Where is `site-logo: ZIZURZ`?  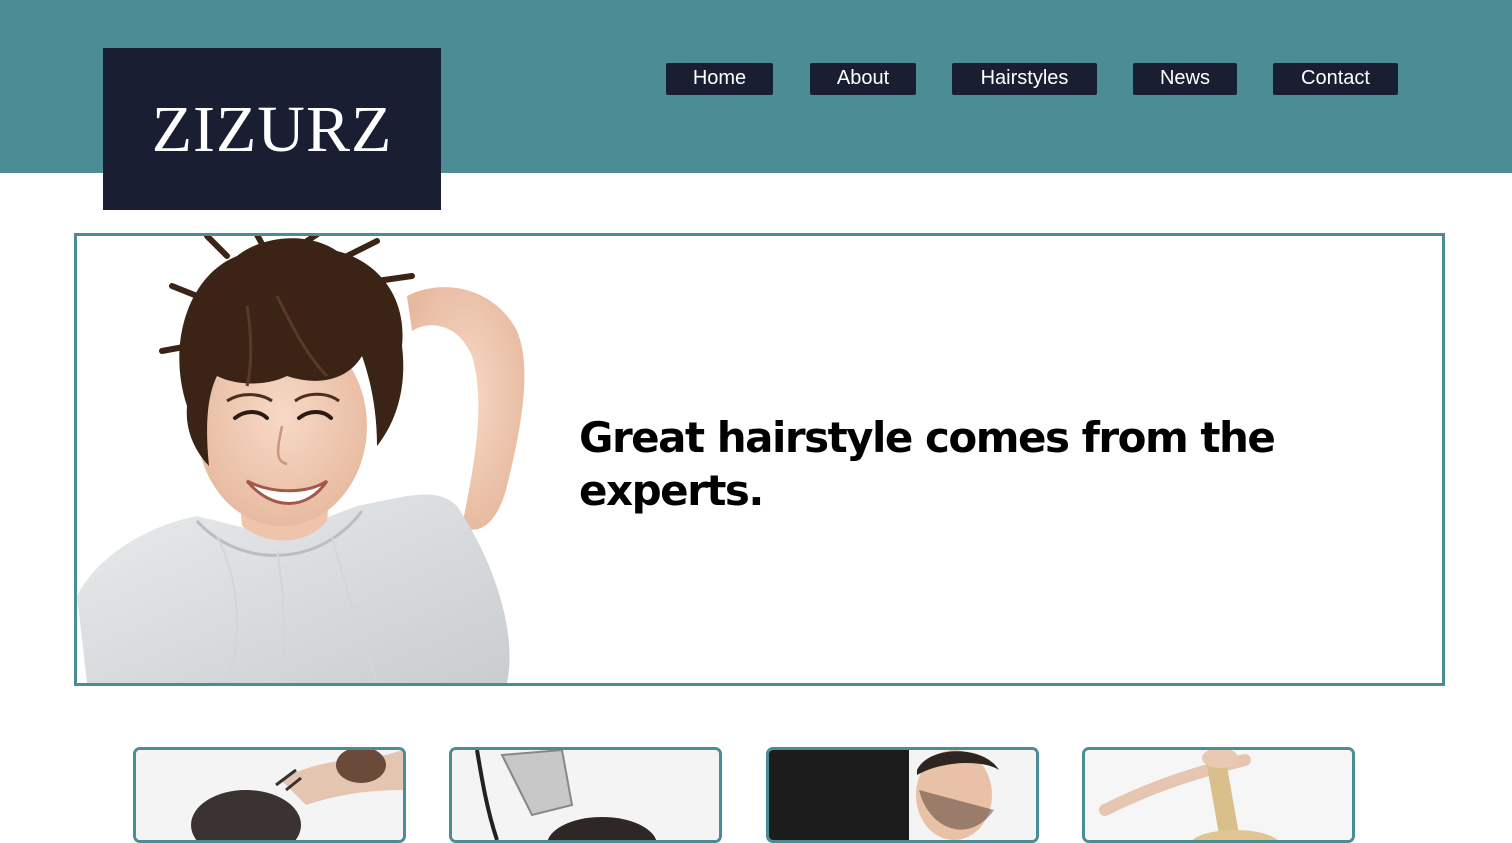 site-logo: ZIZURZ is located at coordinates (272, 129).